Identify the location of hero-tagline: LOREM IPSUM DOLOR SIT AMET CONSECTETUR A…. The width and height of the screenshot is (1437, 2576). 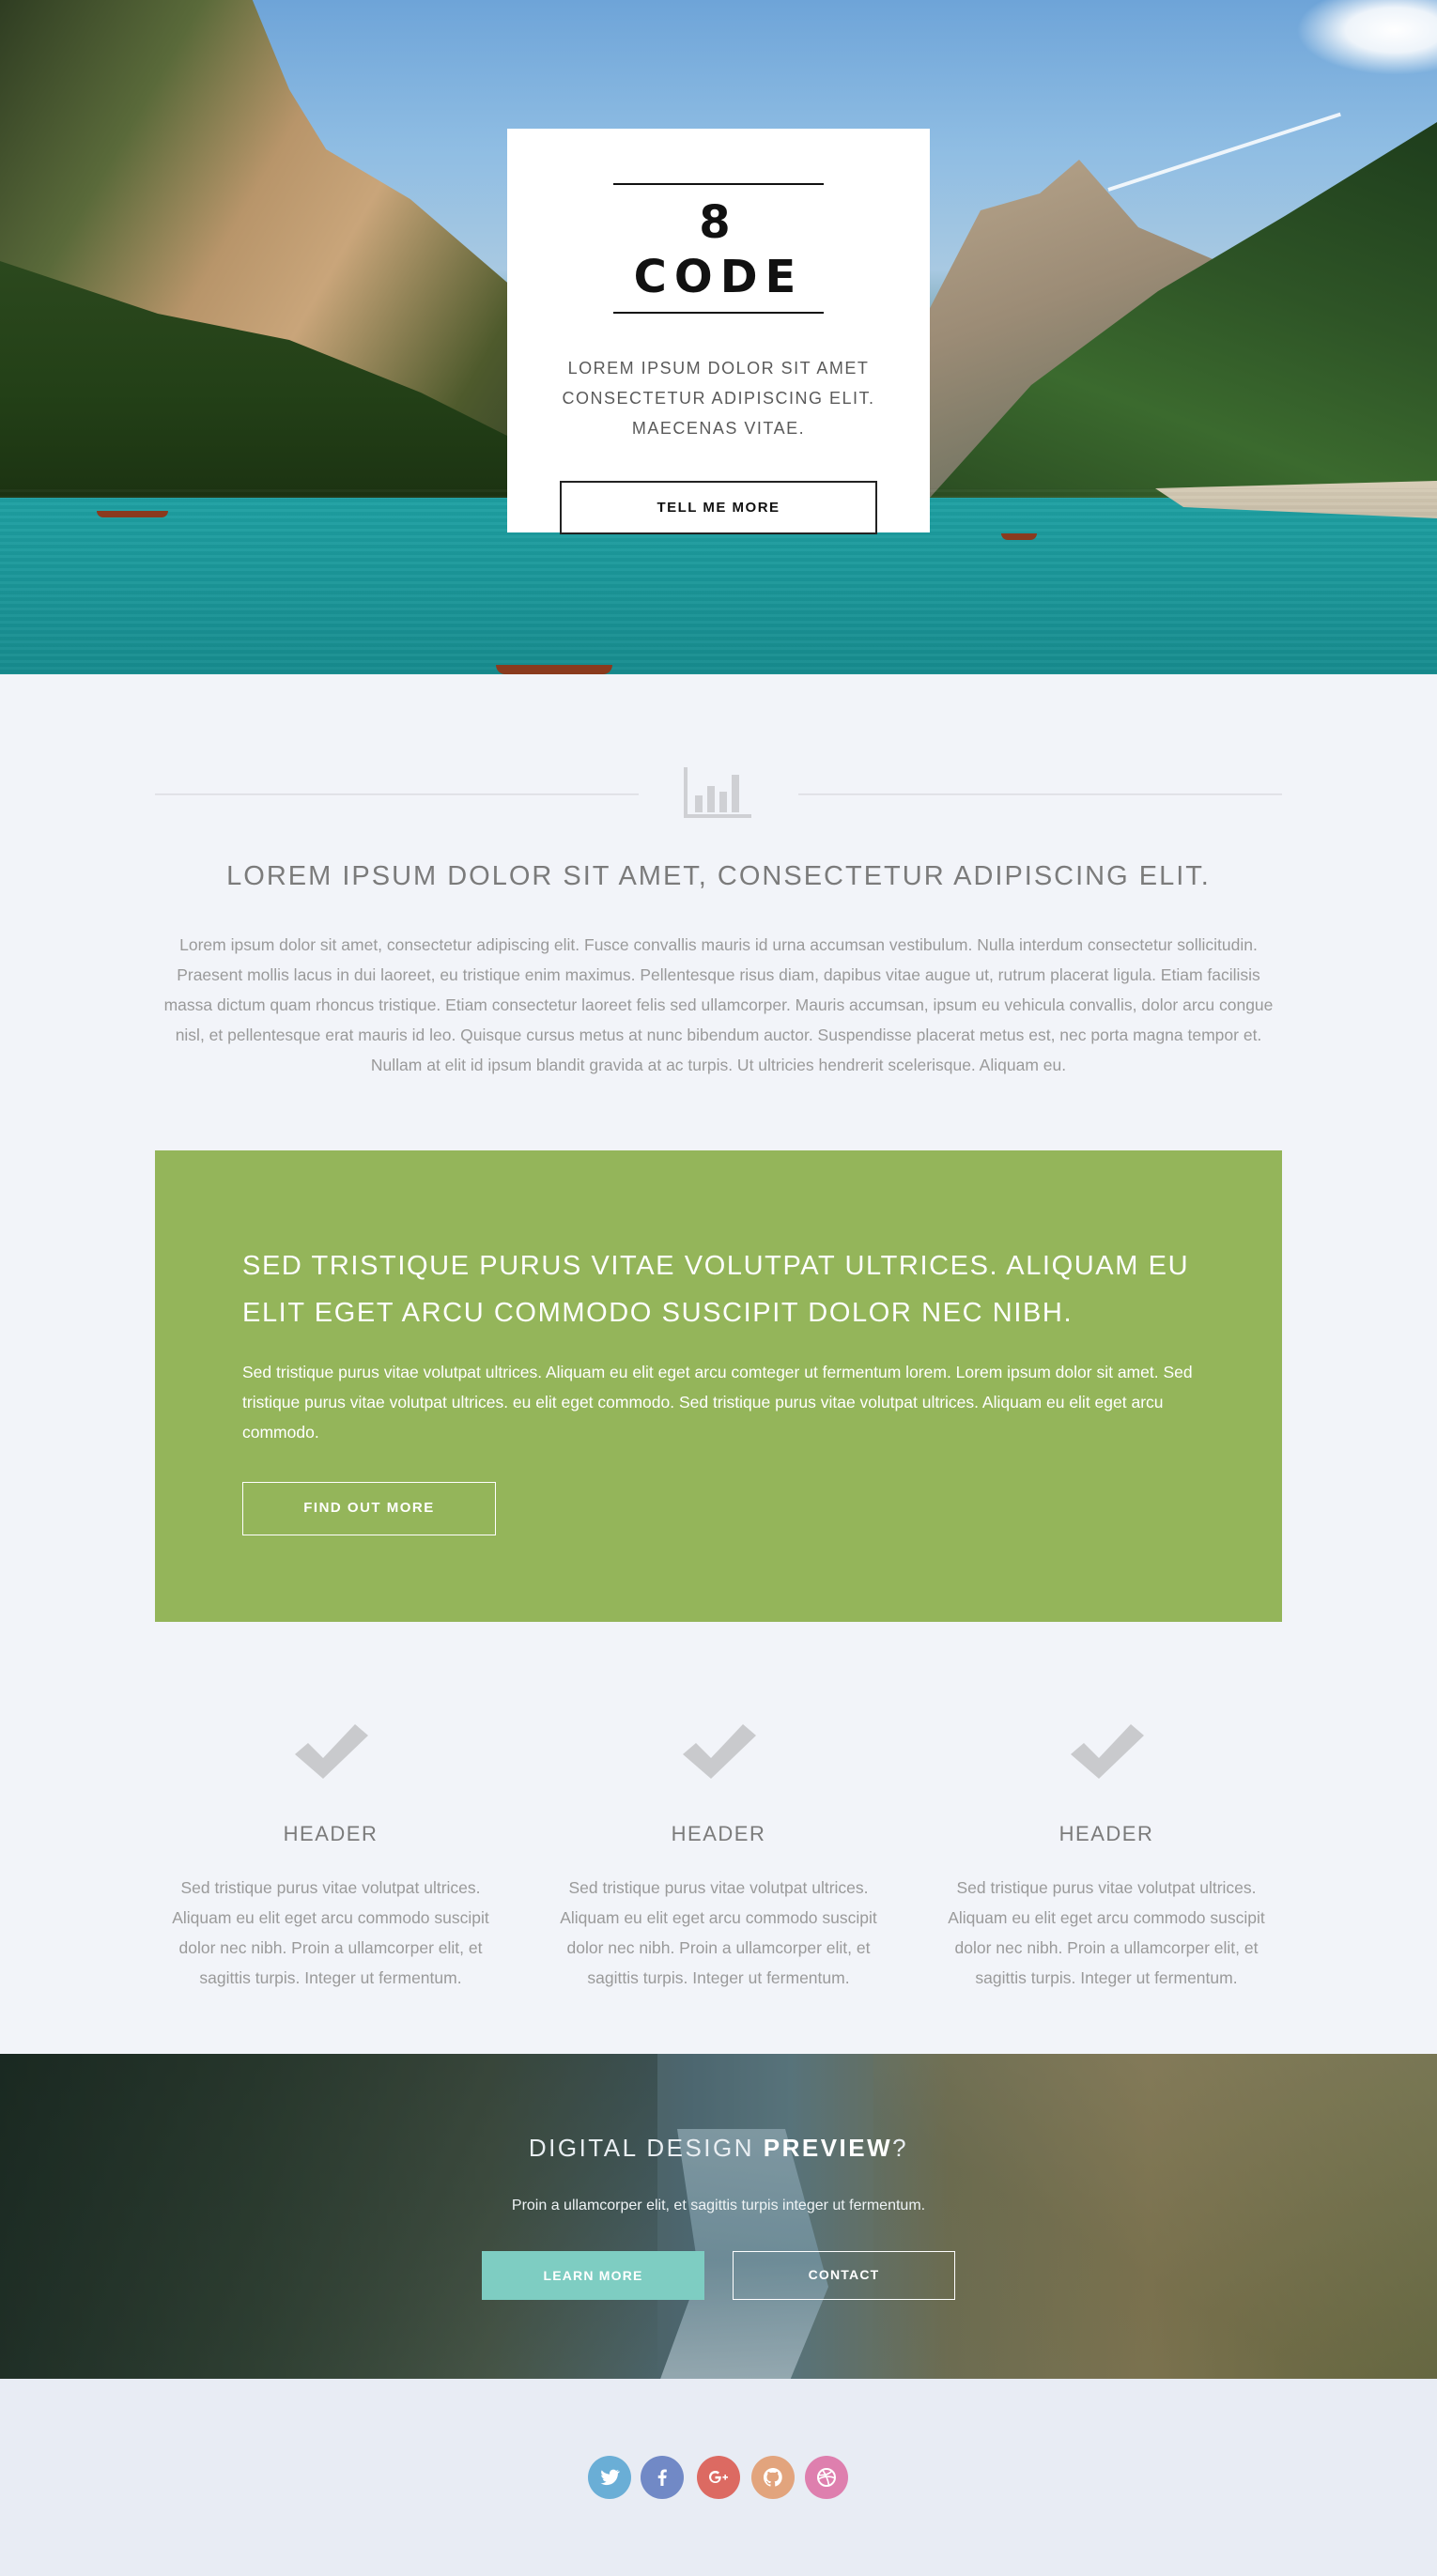
(718, 398).